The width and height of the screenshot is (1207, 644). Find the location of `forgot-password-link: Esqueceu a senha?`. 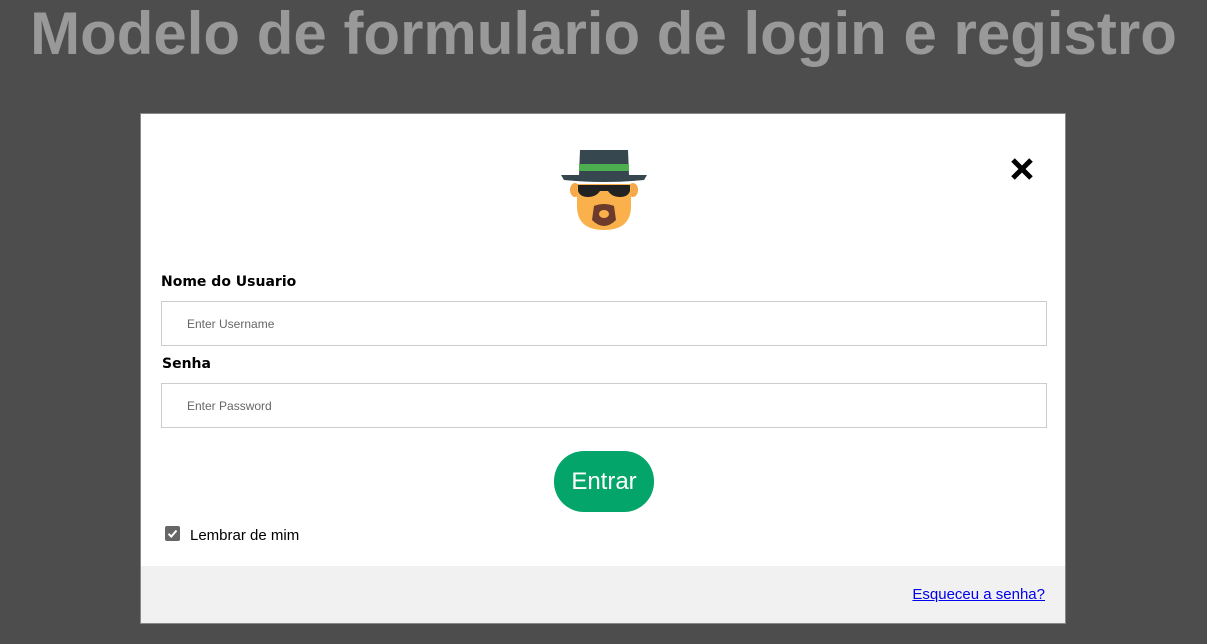

forgot-password-link: Esqueceu a senha? is located at coordinates (978, 594).